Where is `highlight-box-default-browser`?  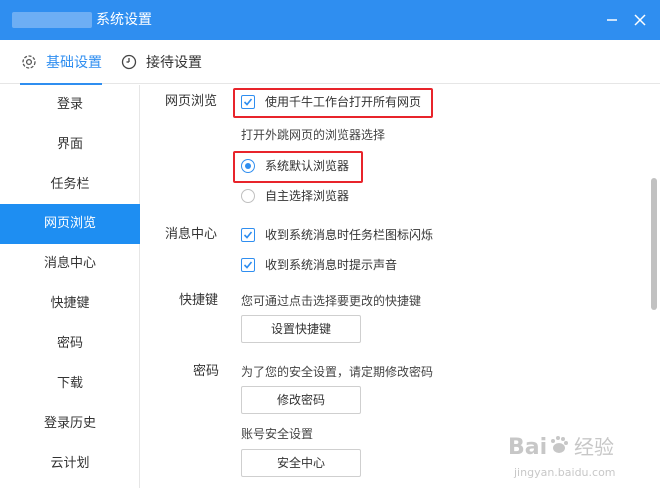
highlight-box-default-browser is located at coordinates (298, 167).